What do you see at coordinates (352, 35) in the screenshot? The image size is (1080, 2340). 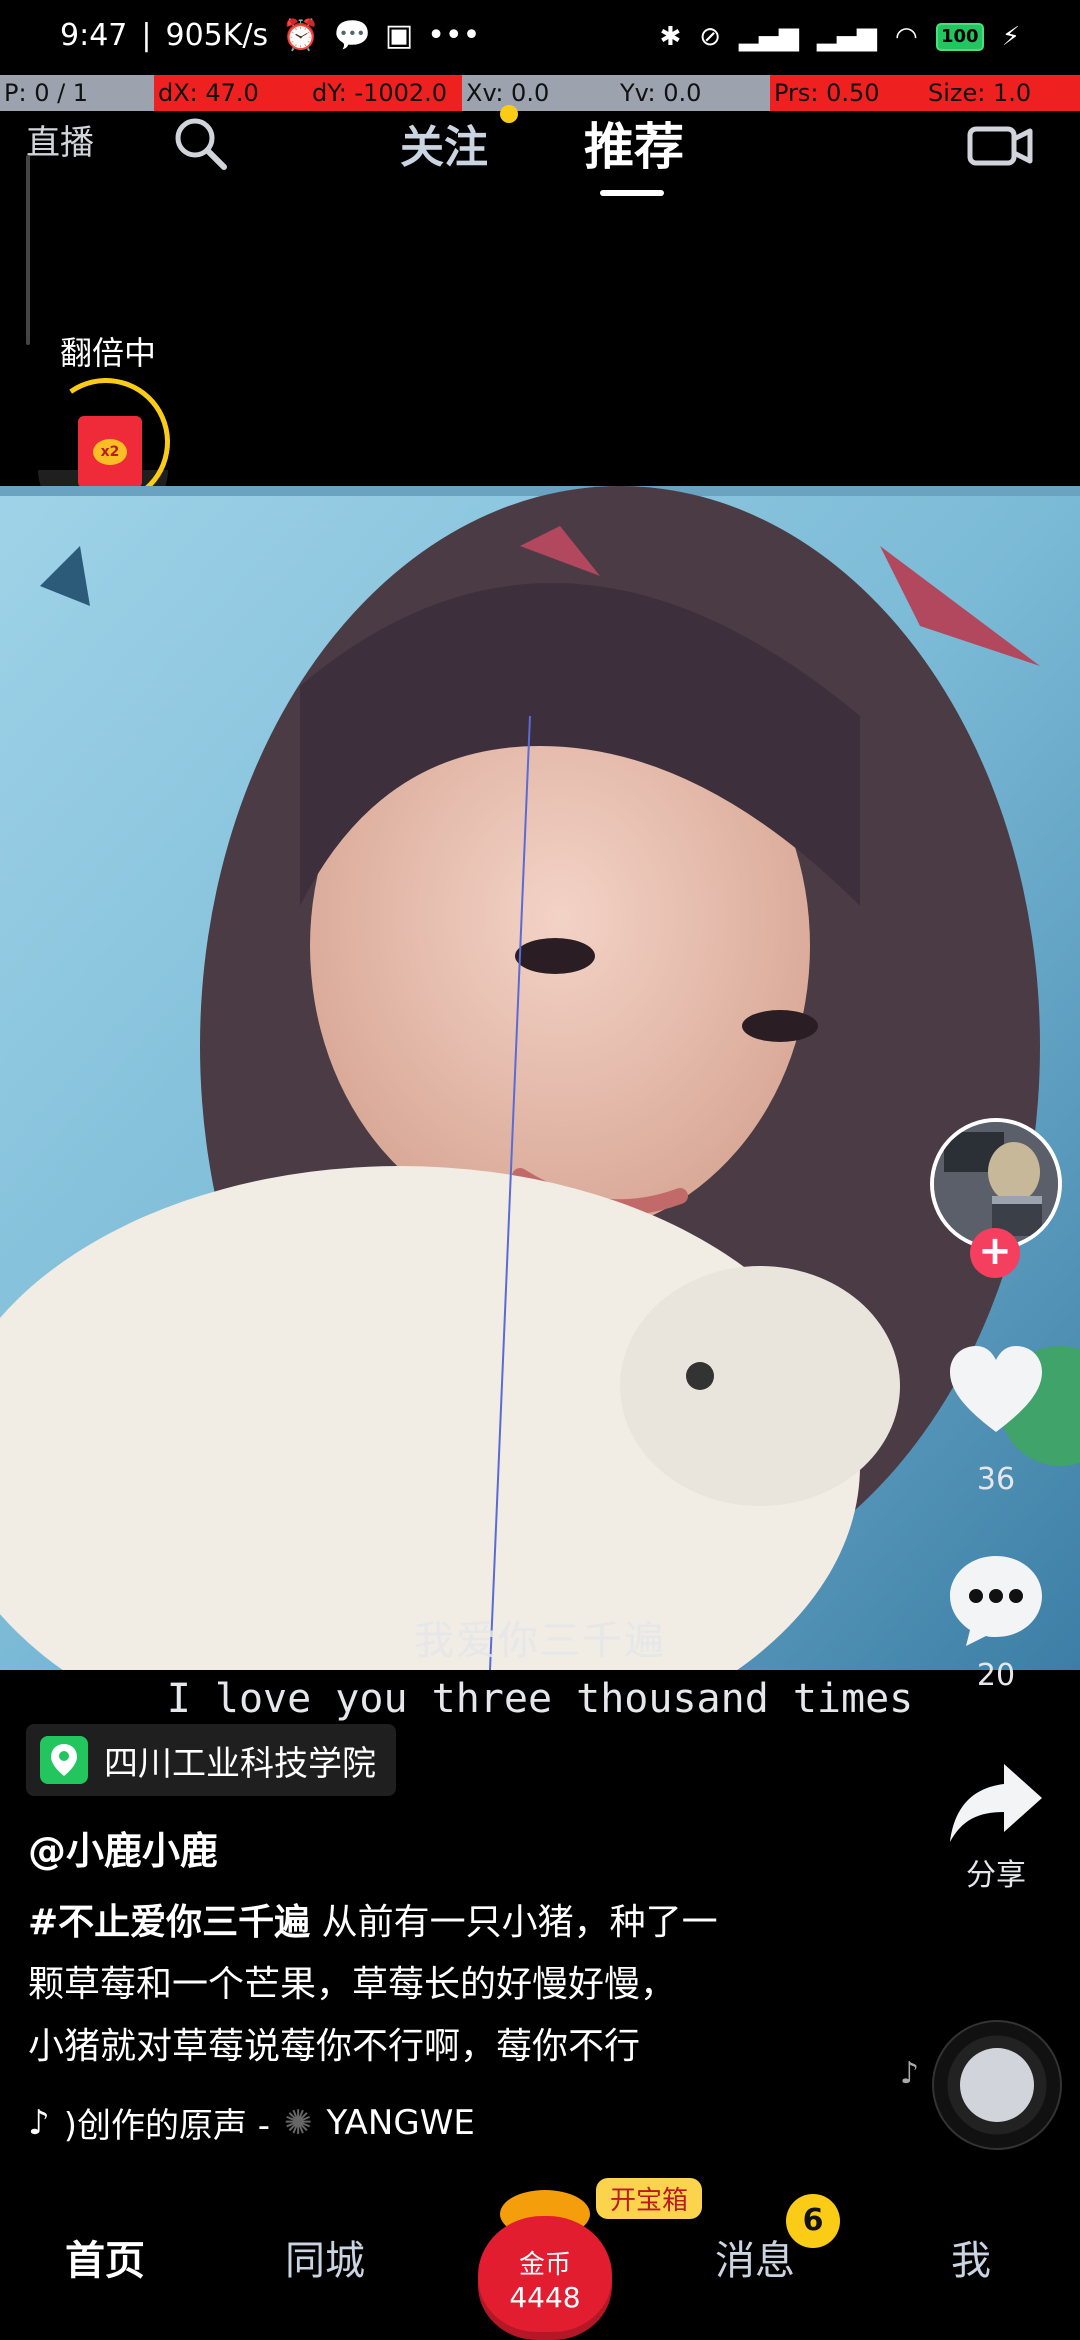 I see `wechat-icon: 💬` at bounding box center [352, 35].